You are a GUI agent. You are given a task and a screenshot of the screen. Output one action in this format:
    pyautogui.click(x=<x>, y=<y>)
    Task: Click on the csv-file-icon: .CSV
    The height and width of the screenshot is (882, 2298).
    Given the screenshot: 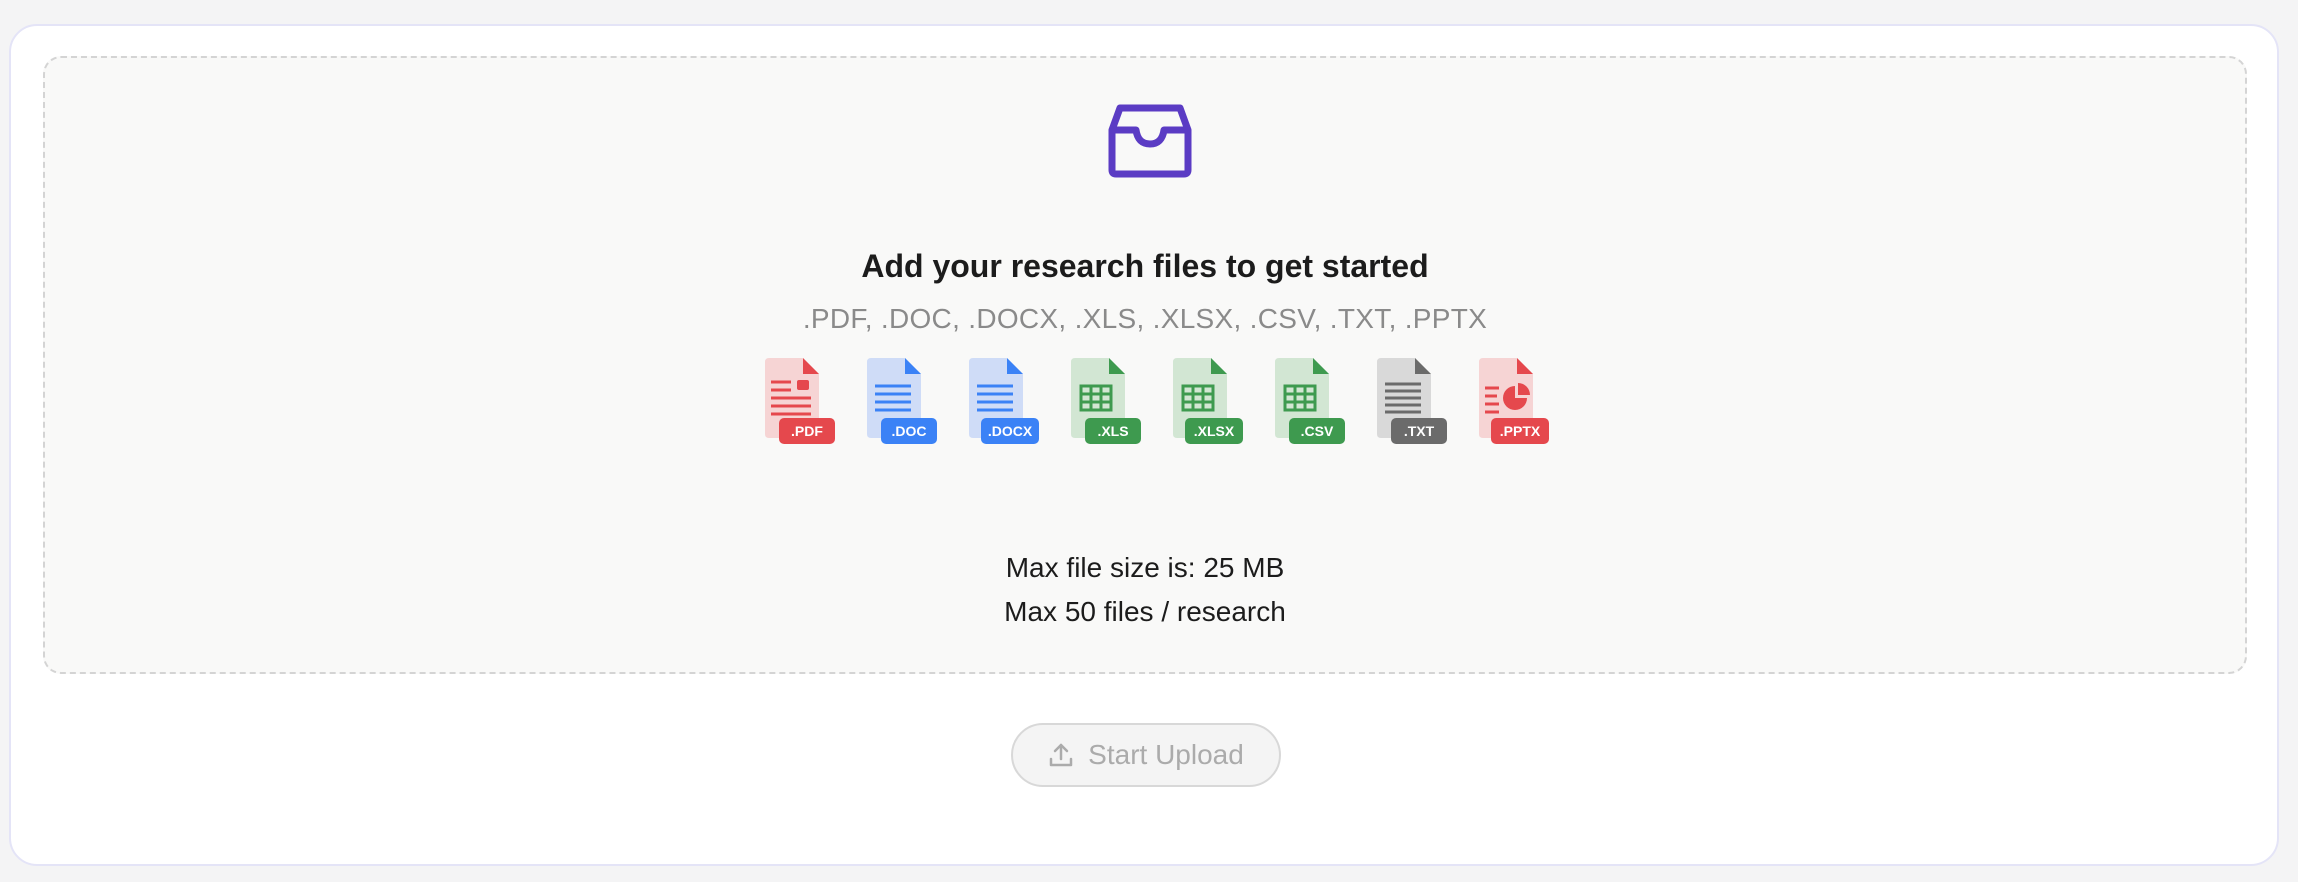 What is the action you would take?
    pyautogui.click(x=1310, y=401)
    